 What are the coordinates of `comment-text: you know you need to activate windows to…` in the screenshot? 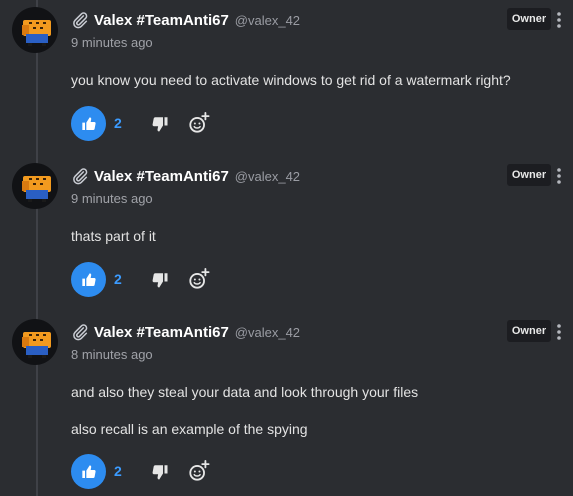 It's located at (291, 80).